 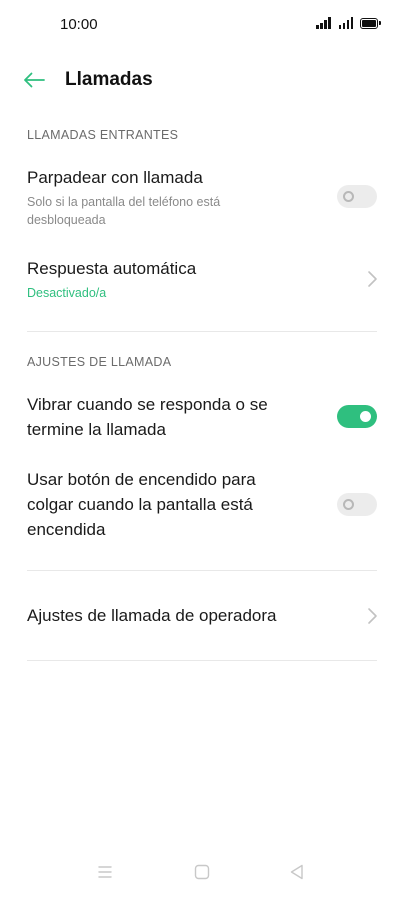 I want to click on setting-row-carrier-call-settings: Ajustes de llamada de operadora, so click(x=202, y=616).